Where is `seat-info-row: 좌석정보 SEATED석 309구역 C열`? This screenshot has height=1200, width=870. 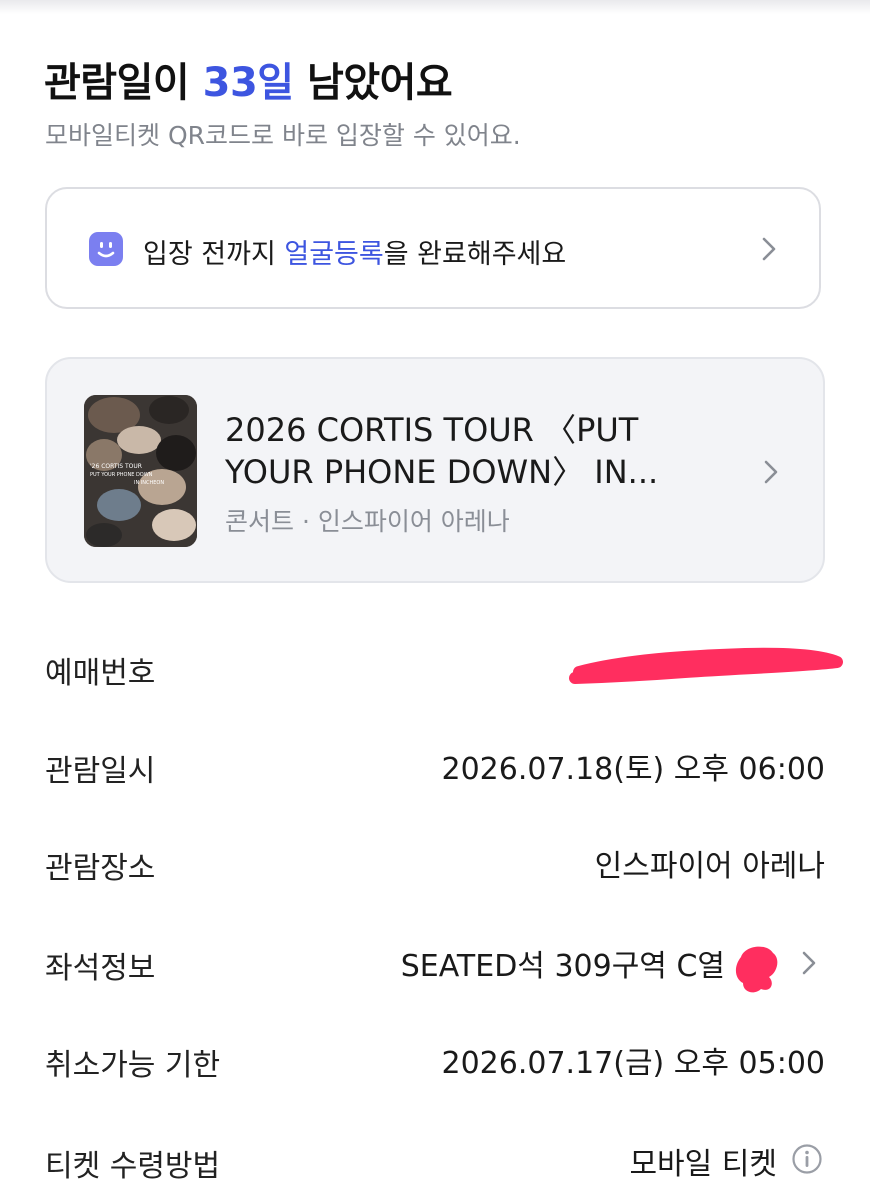 seat-info-row: 좌석정보 SEATED석 309구역 C열 is located at coordinates (435, 964).